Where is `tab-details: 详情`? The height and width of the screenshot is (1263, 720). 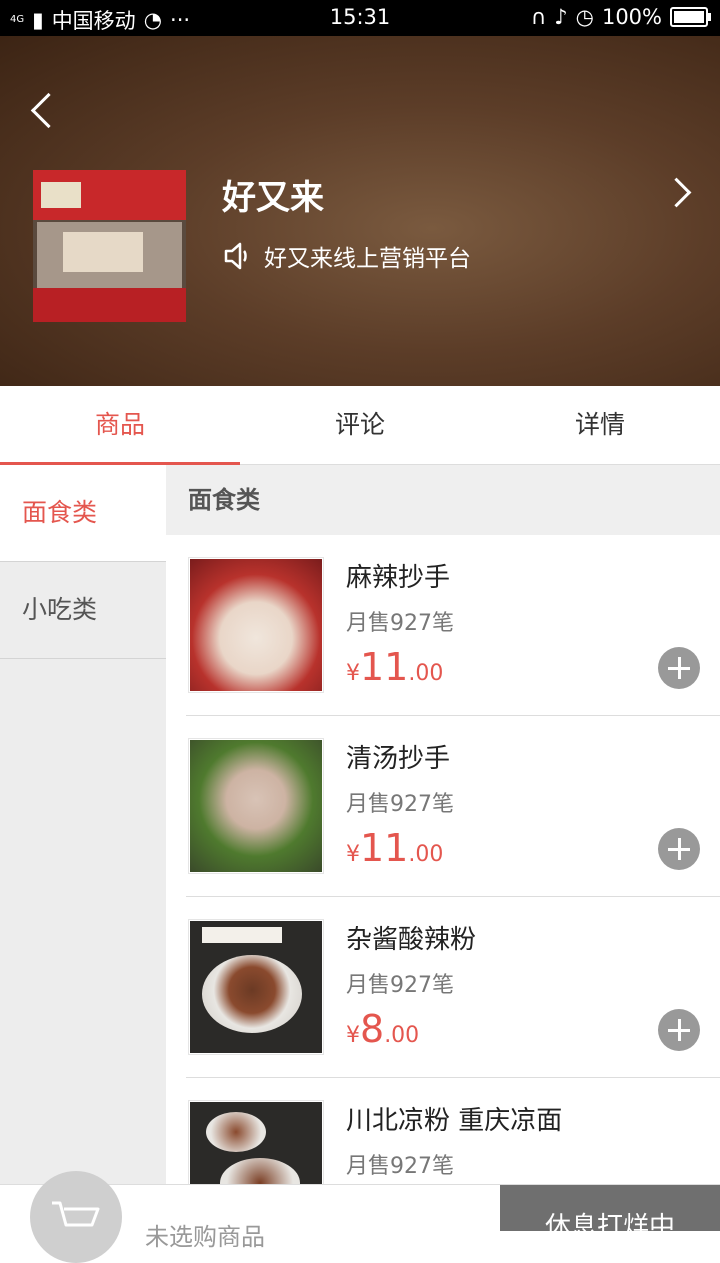
tab-details: 详情 is located at coordinates (600, 425).